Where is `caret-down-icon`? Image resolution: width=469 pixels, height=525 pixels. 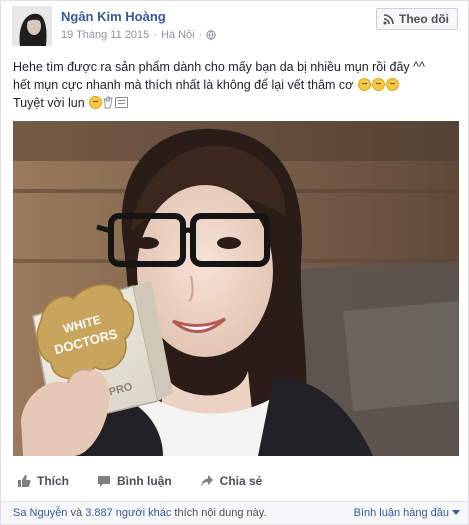
caret-down-icon is located at coordinates (456, 512).